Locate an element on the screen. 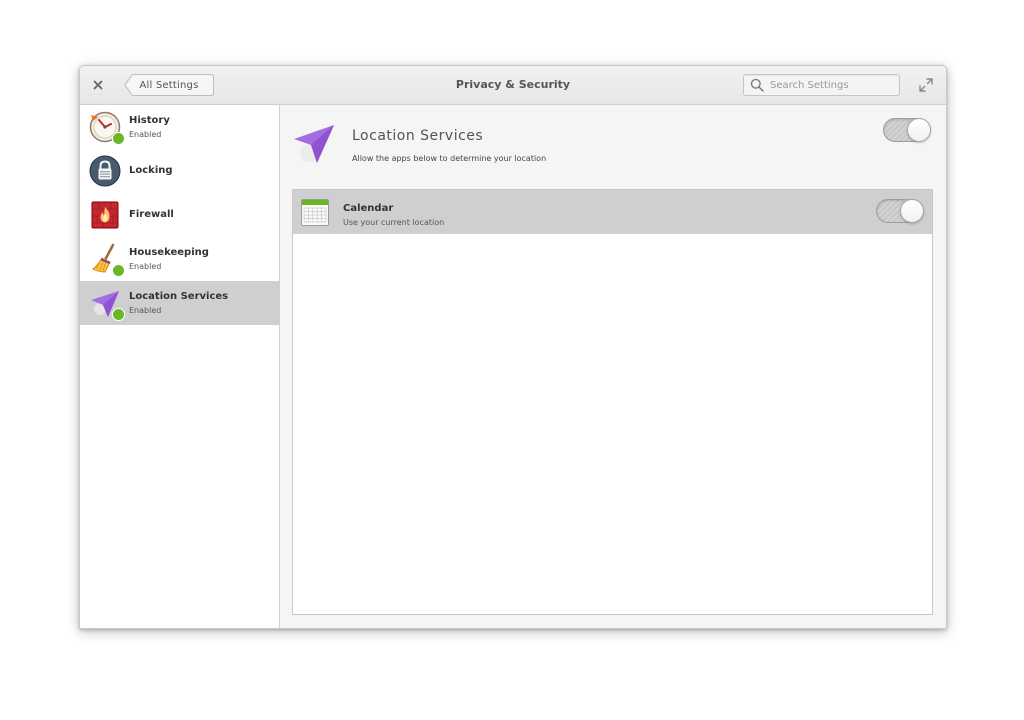 Image resolution: width=1024 pixels, height=720 pixels. location-arrow-icon is located at coordinates (314, 144).